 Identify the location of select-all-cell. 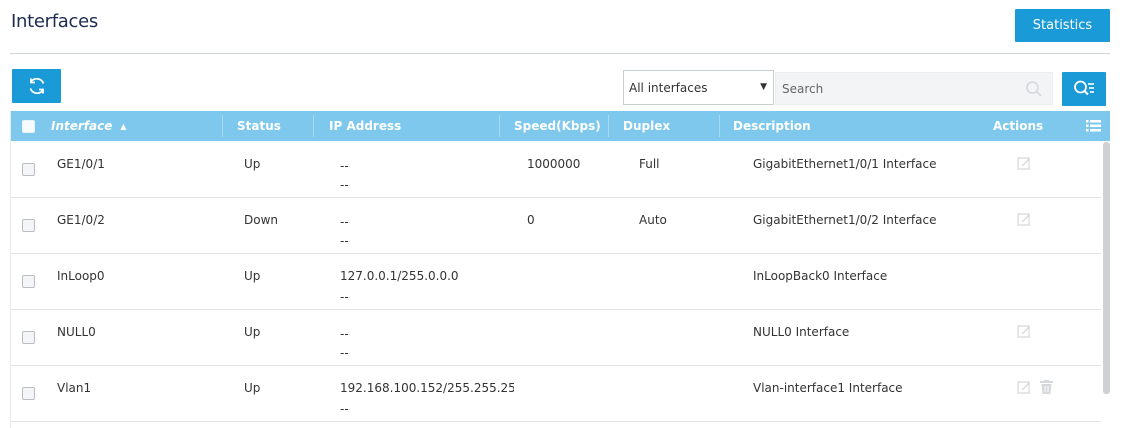
(28, 126).